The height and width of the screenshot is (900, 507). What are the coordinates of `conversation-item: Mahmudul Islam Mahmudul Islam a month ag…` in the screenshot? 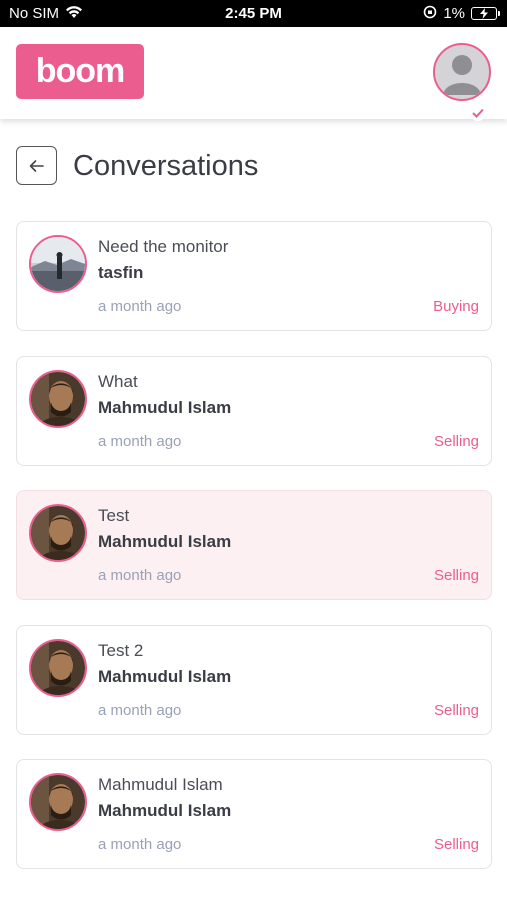 It's located at (254, 814).